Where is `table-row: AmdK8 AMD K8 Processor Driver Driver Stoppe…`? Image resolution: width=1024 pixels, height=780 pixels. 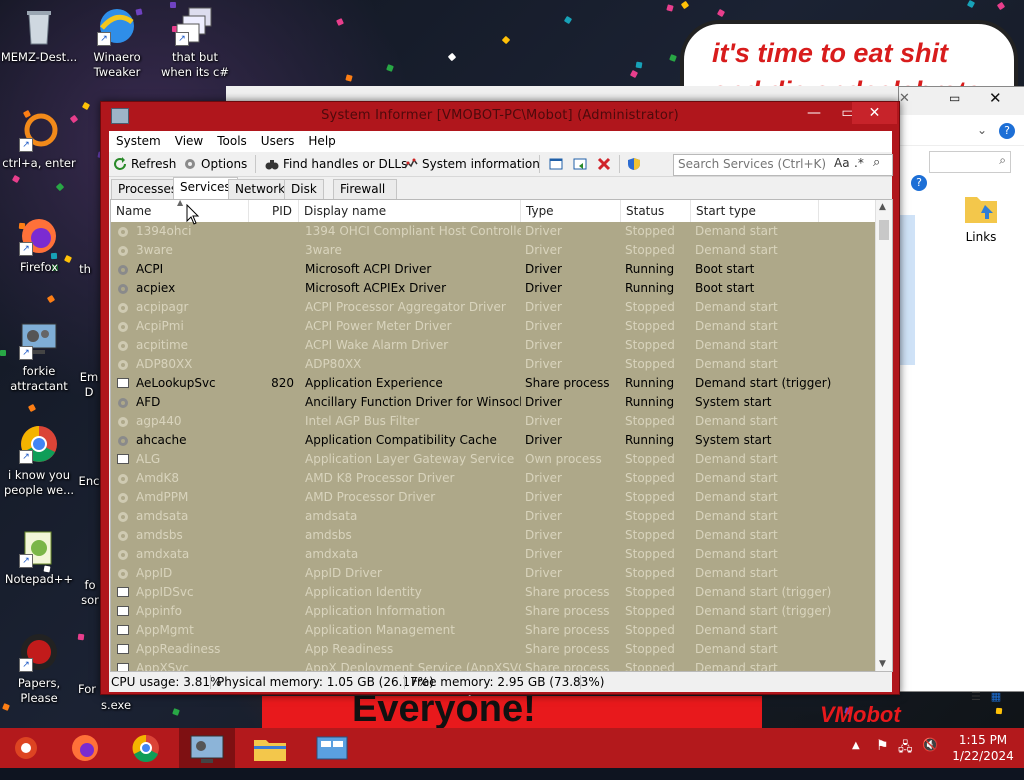
table-row: AmdK8 AMD K8 Processor Driver Driver Stoppe… is located at coordinates (493, 478).